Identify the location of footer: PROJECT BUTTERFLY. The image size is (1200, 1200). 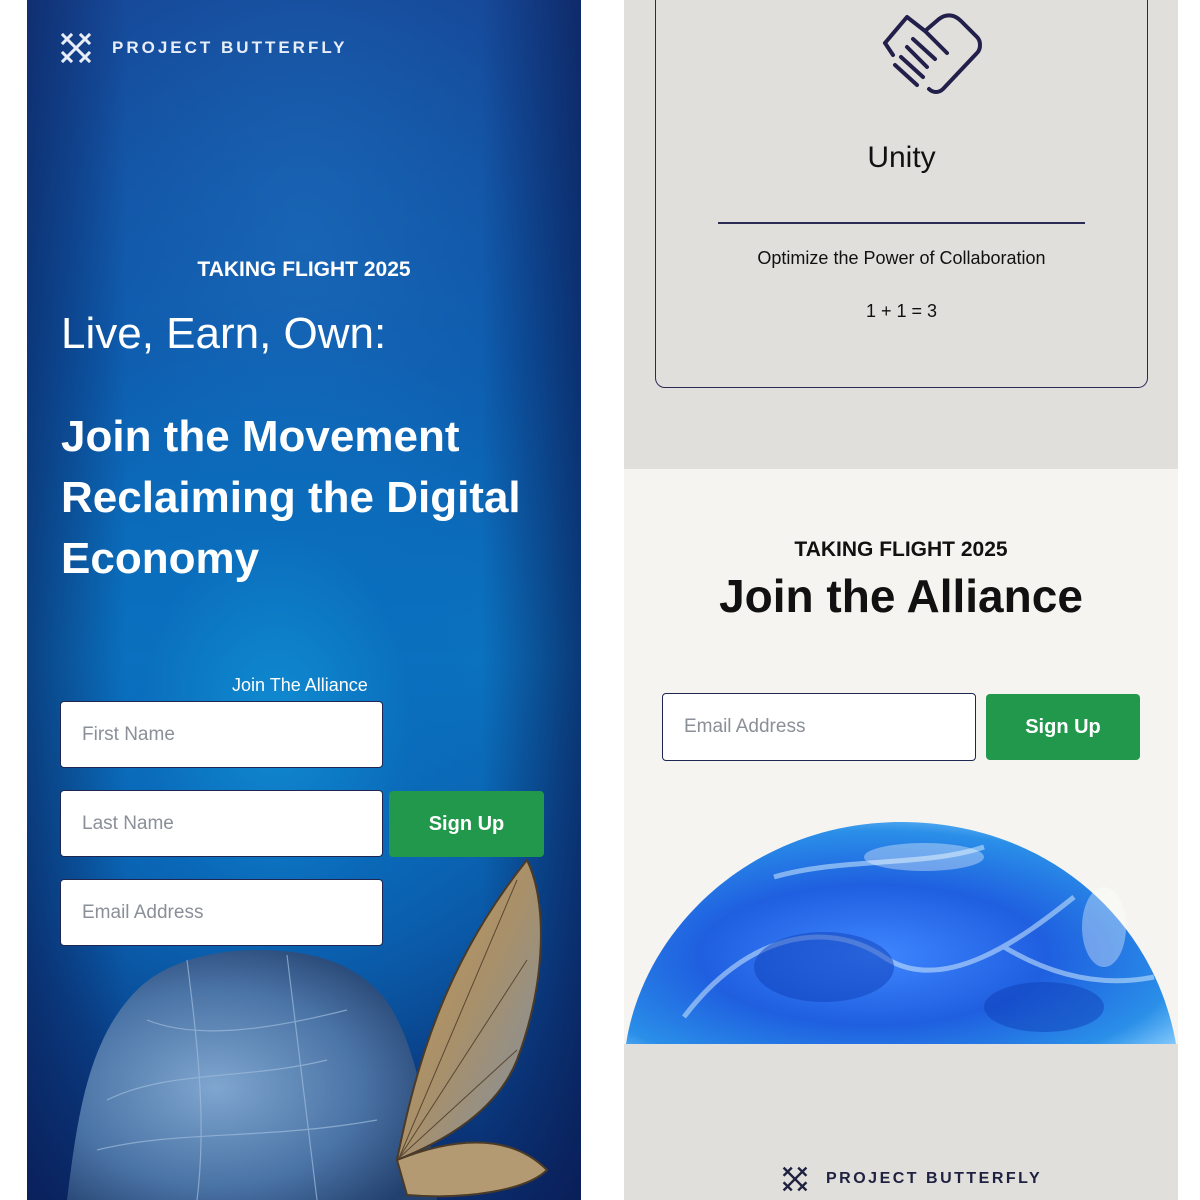
(901, 1122).